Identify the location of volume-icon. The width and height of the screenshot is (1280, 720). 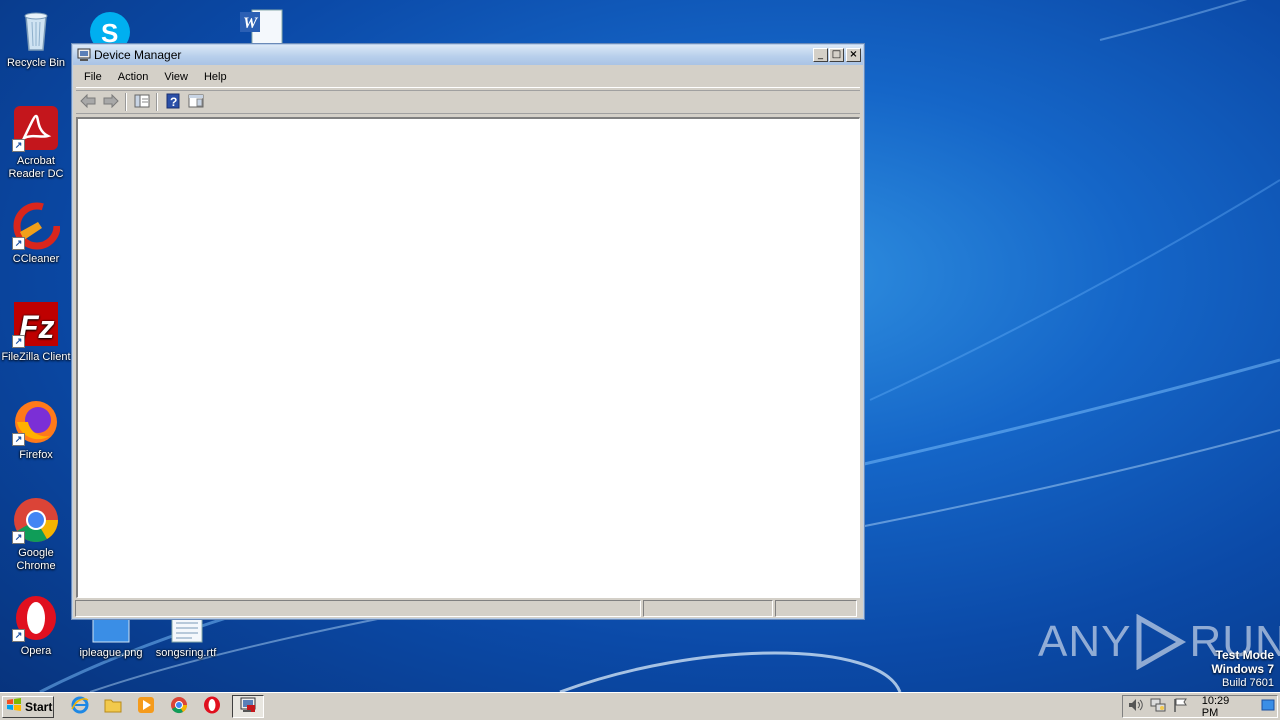
(1136, 706).